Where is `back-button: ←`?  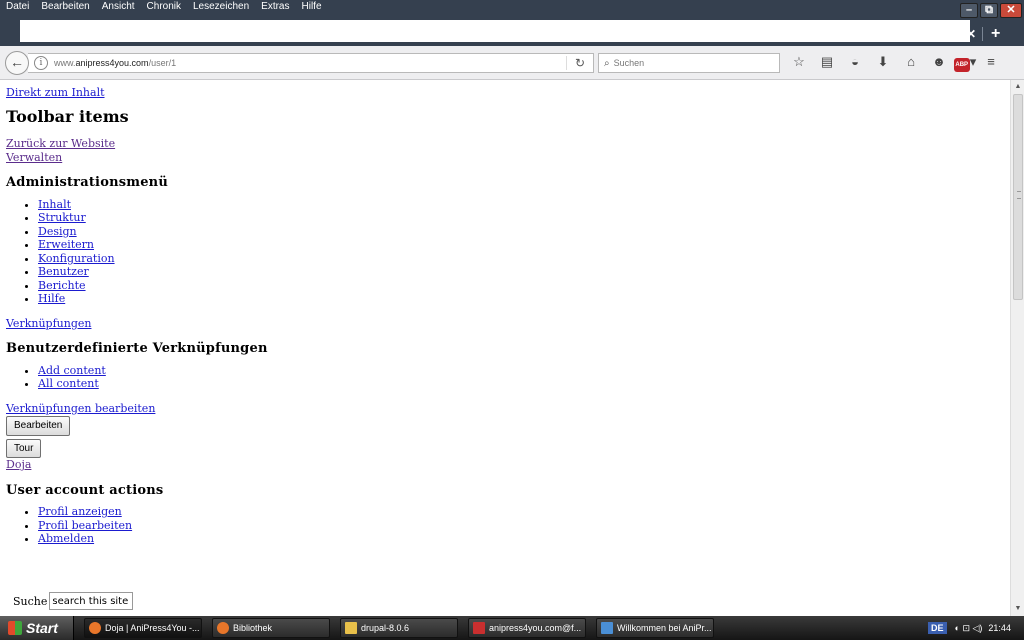 back-button: ← is located at coordinates (17, 63).